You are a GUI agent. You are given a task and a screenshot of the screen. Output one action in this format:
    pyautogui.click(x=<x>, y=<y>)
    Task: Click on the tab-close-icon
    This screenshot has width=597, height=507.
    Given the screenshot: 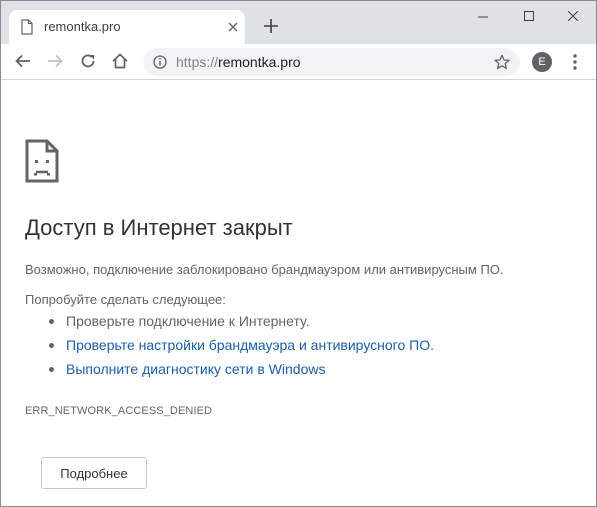 What is the action you would take?
    pyautogui.click(x=233, y=27)
    